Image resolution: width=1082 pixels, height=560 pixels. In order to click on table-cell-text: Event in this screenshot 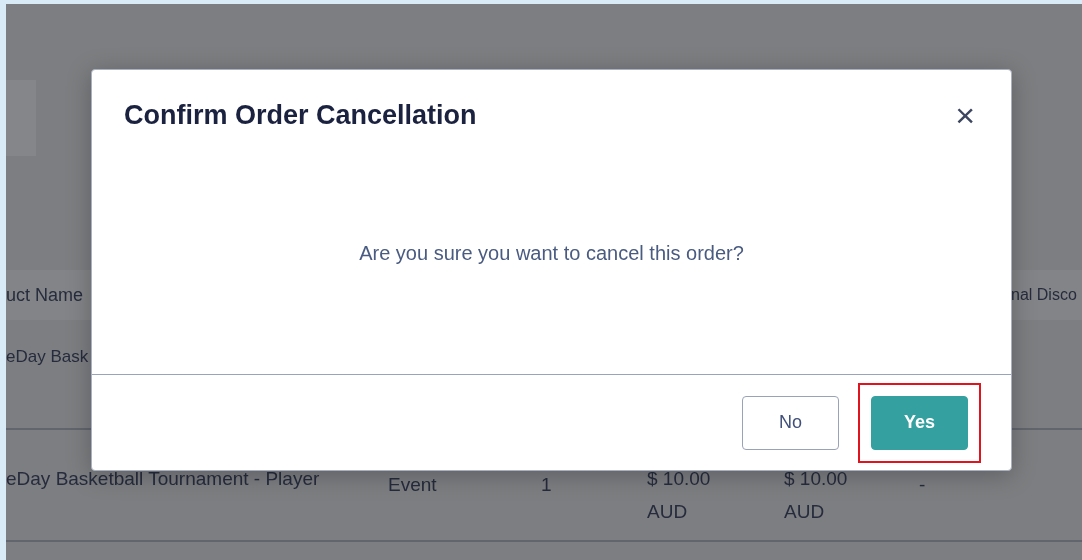, I will do `click(413, 485)`.